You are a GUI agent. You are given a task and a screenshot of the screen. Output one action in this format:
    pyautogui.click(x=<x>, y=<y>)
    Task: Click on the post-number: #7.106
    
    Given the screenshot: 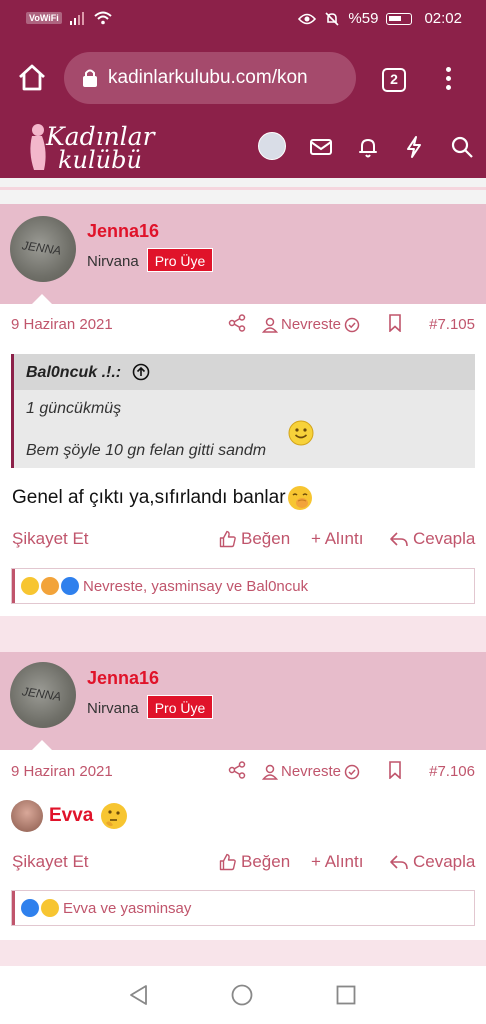 What is the action you would take?
    pyautogui.click(x=452, y=771)
    